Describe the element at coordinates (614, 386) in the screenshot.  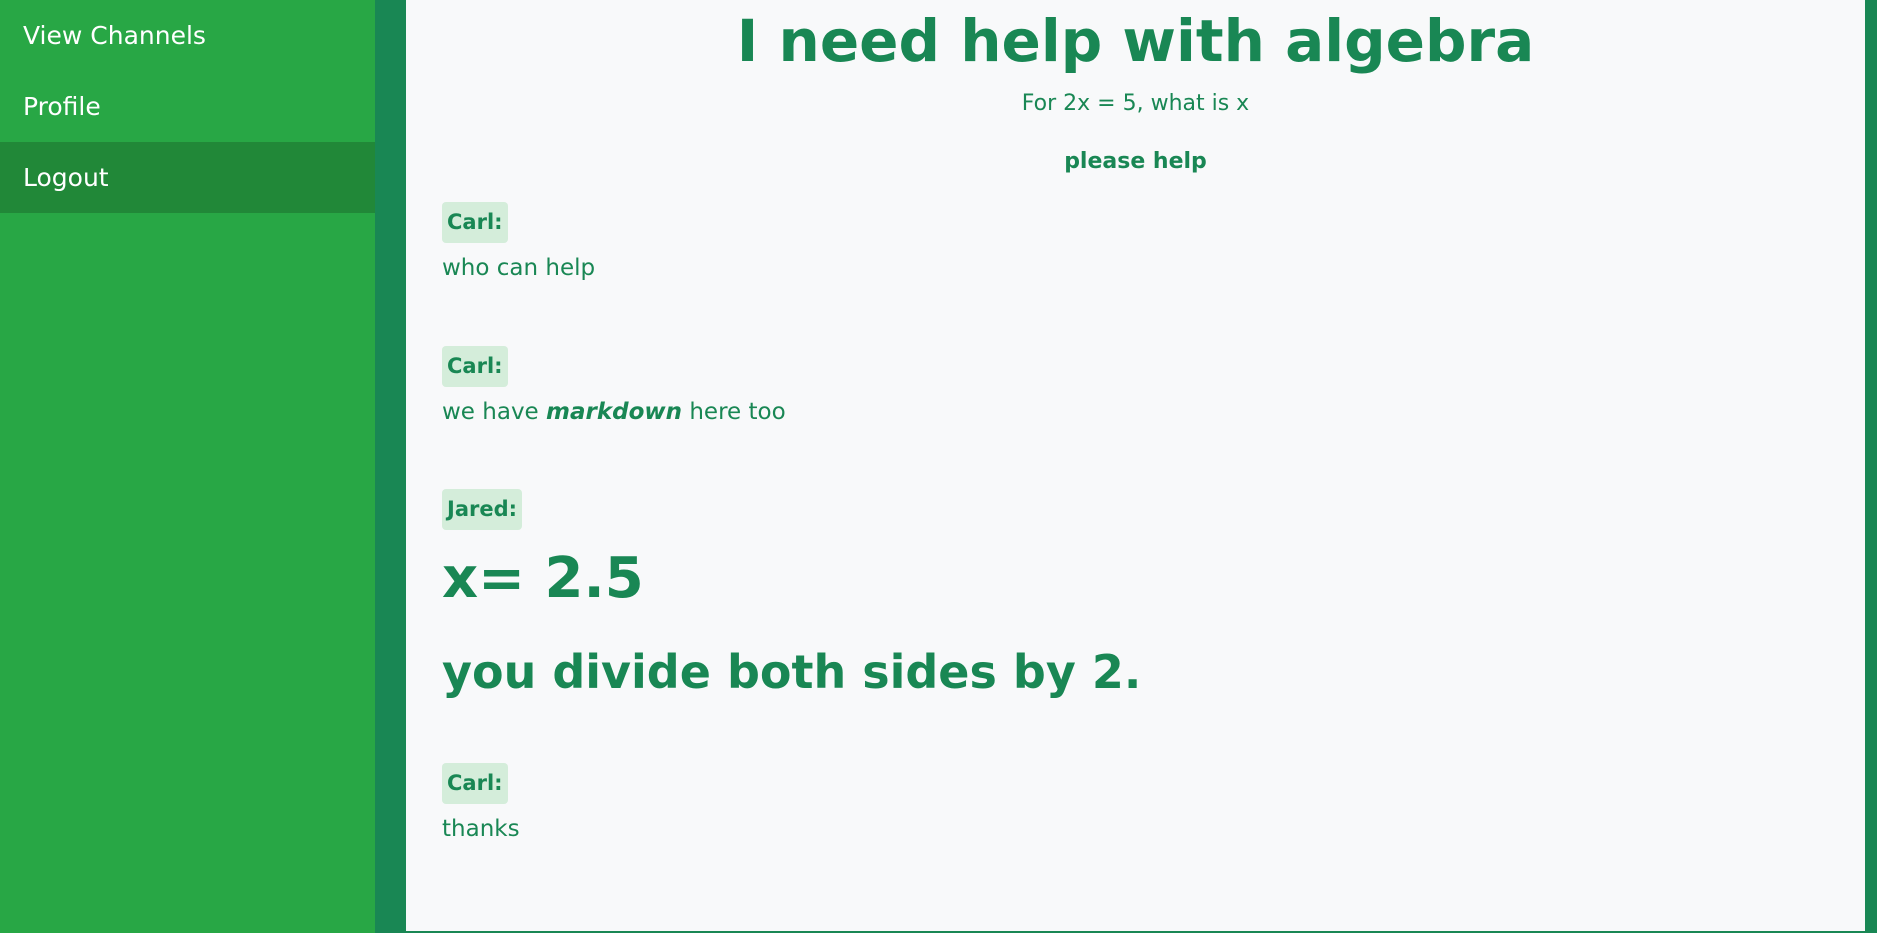
I see `message-item: Carl: we have markdown here too` at that location.